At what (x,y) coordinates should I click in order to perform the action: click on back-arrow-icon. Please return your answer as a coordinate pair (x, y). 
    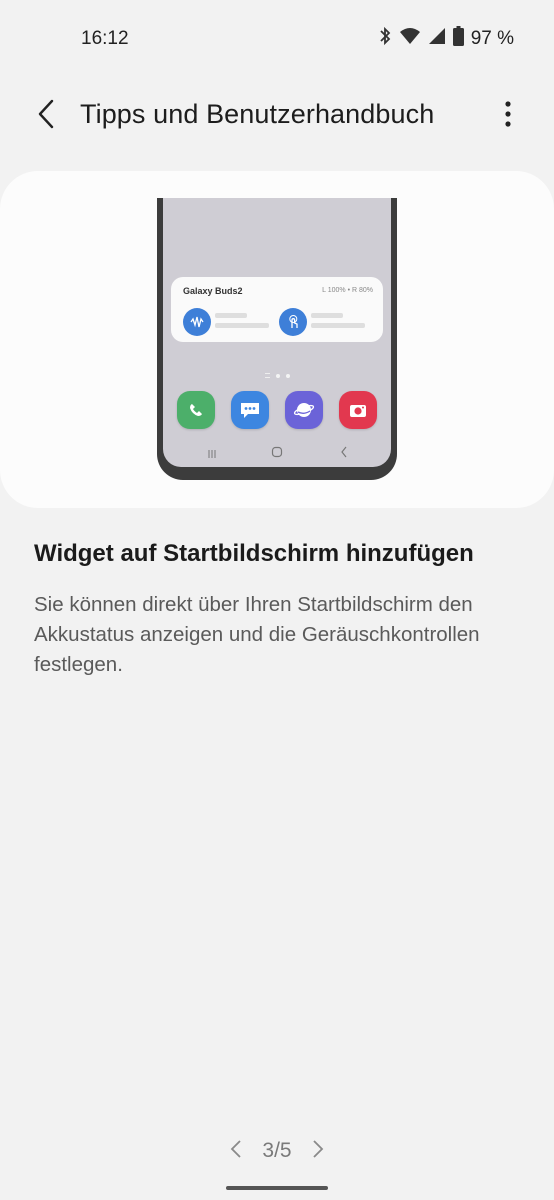
    Looking at the image, I should click on (46, 116).